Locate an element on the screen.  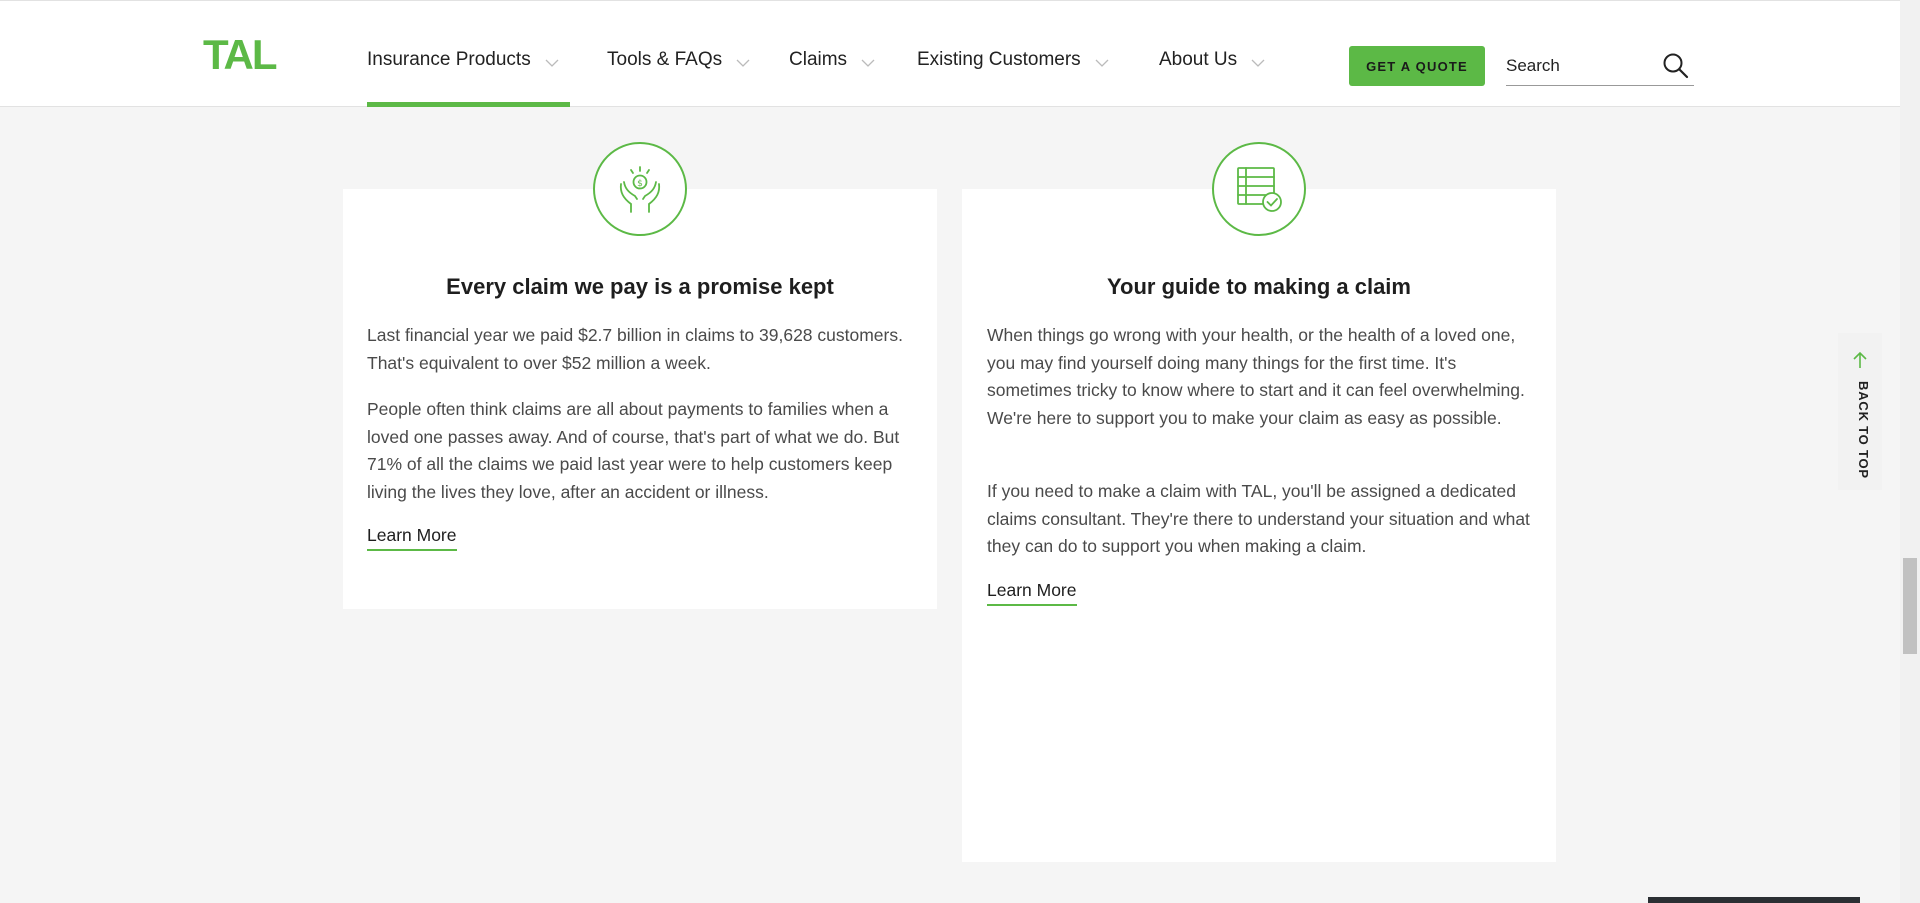
search-box is located at coordinates (1600, 67).